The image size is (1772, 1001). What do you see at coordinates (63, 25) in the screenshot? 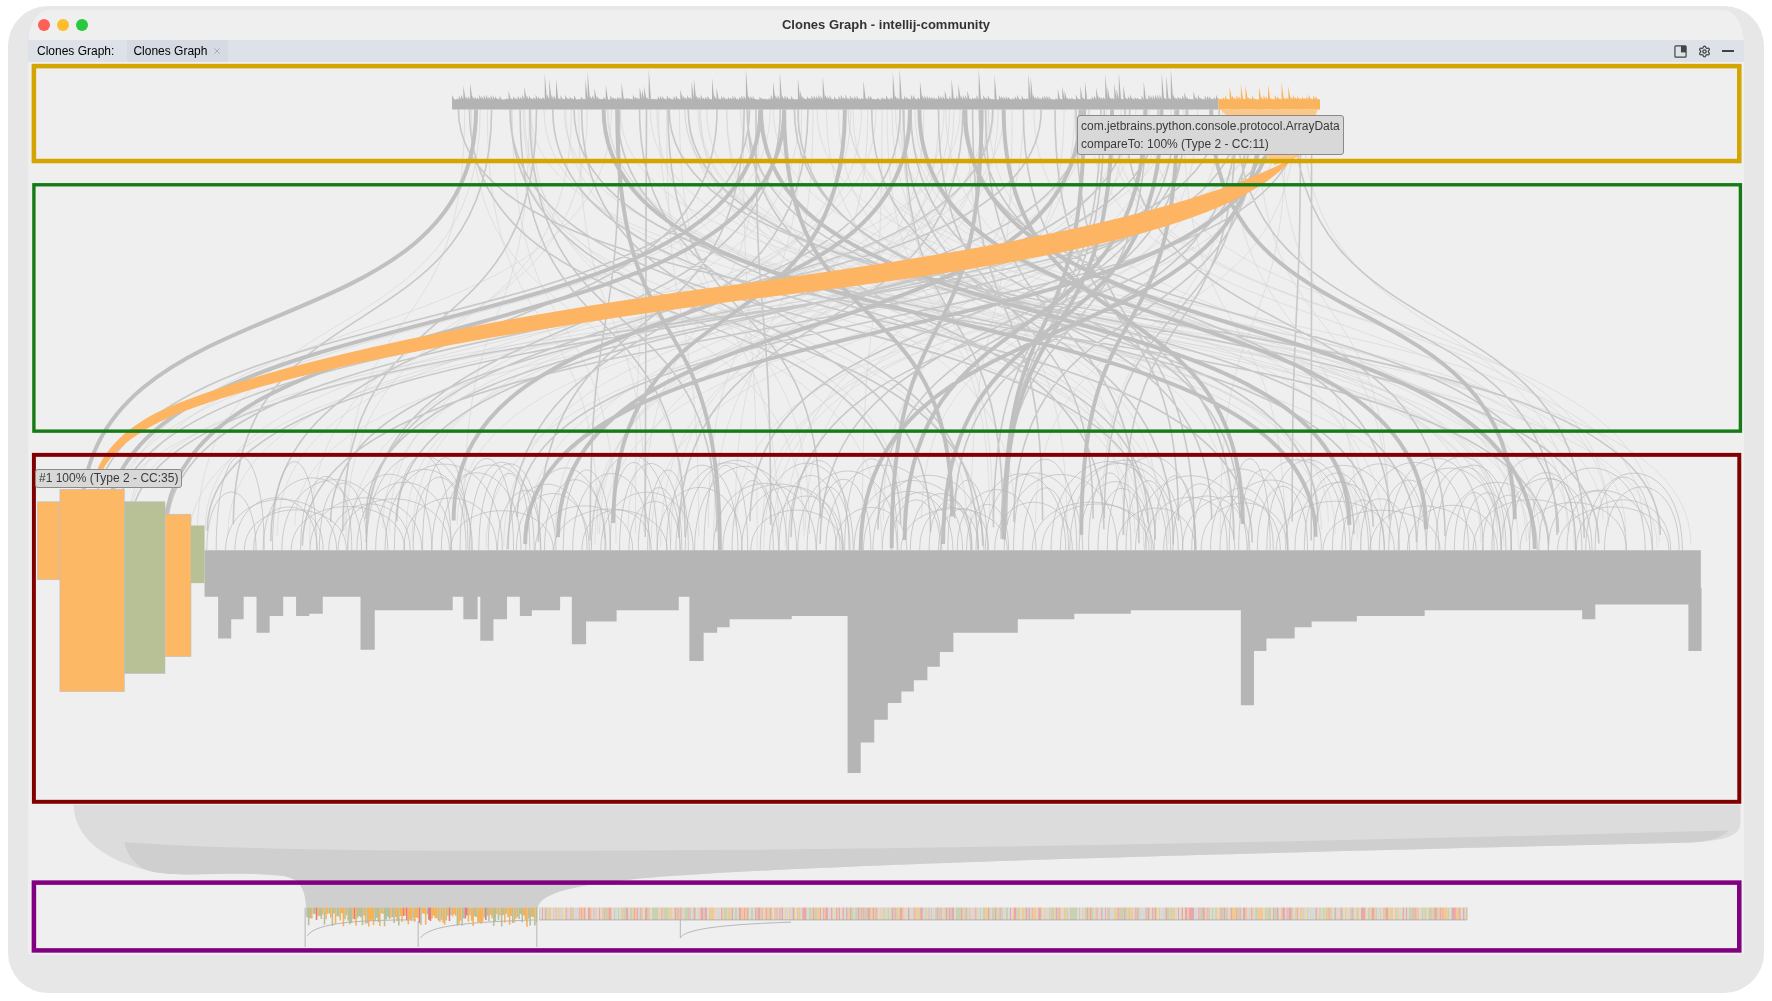
I see `minimize-window-button` at bounding box center [63, 25].